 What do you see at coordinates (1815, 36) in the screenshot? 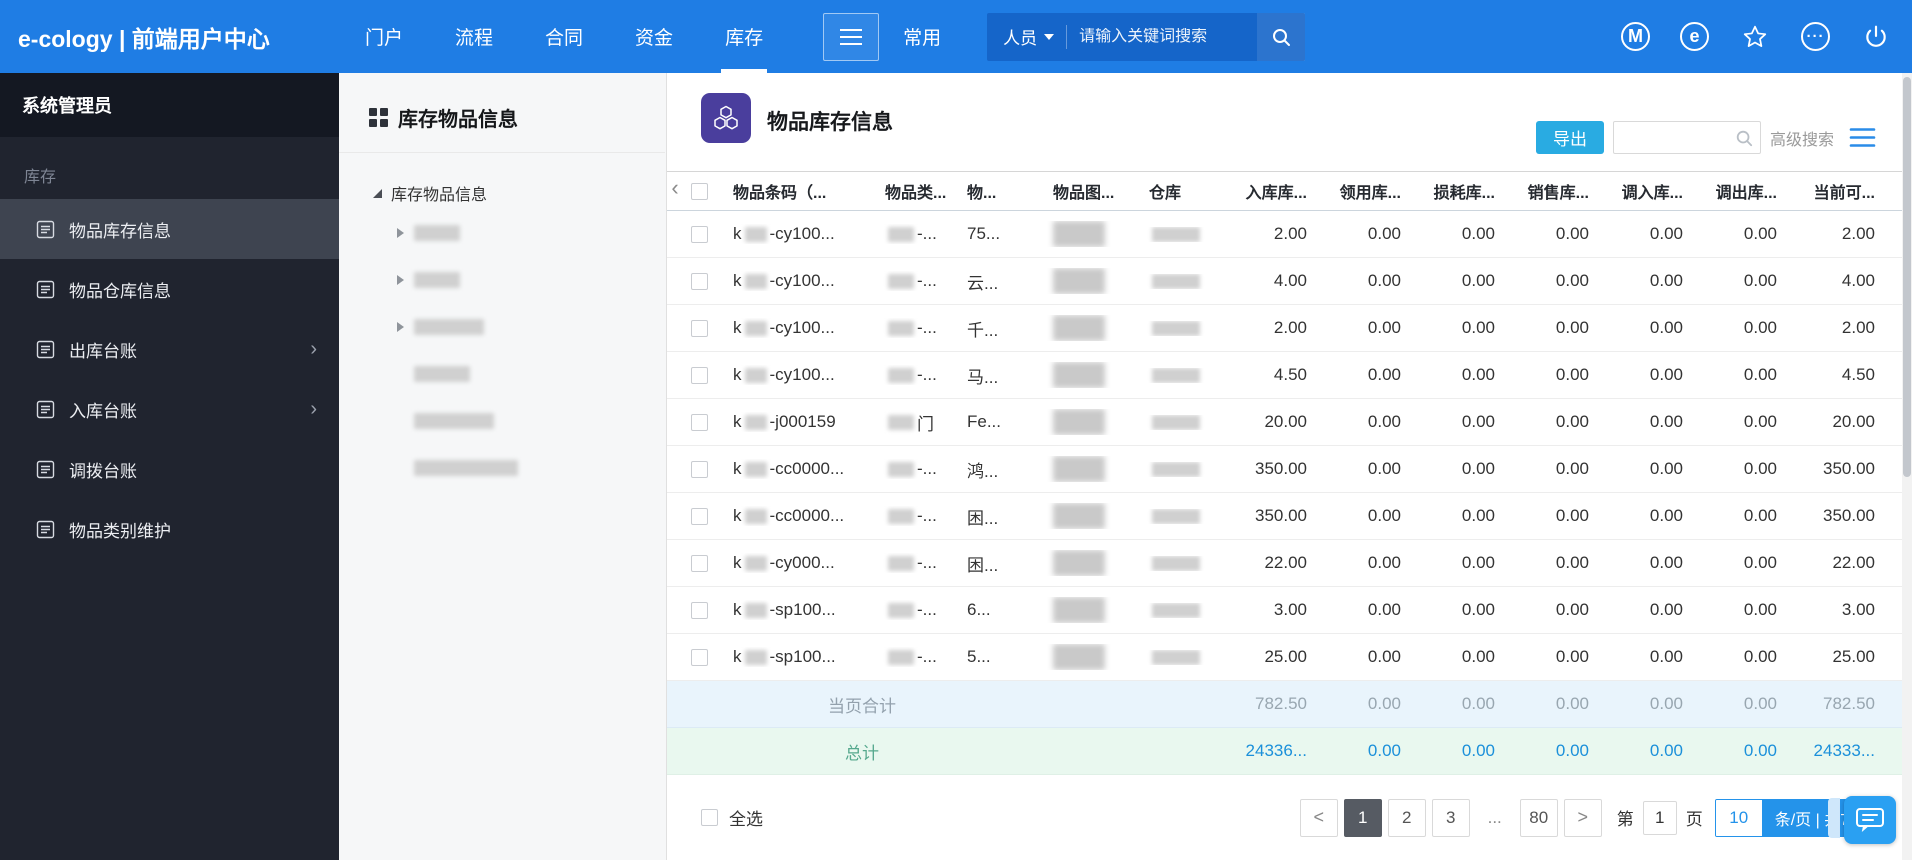
I see `more-icon: ···` at bounding box center [1815, 36].